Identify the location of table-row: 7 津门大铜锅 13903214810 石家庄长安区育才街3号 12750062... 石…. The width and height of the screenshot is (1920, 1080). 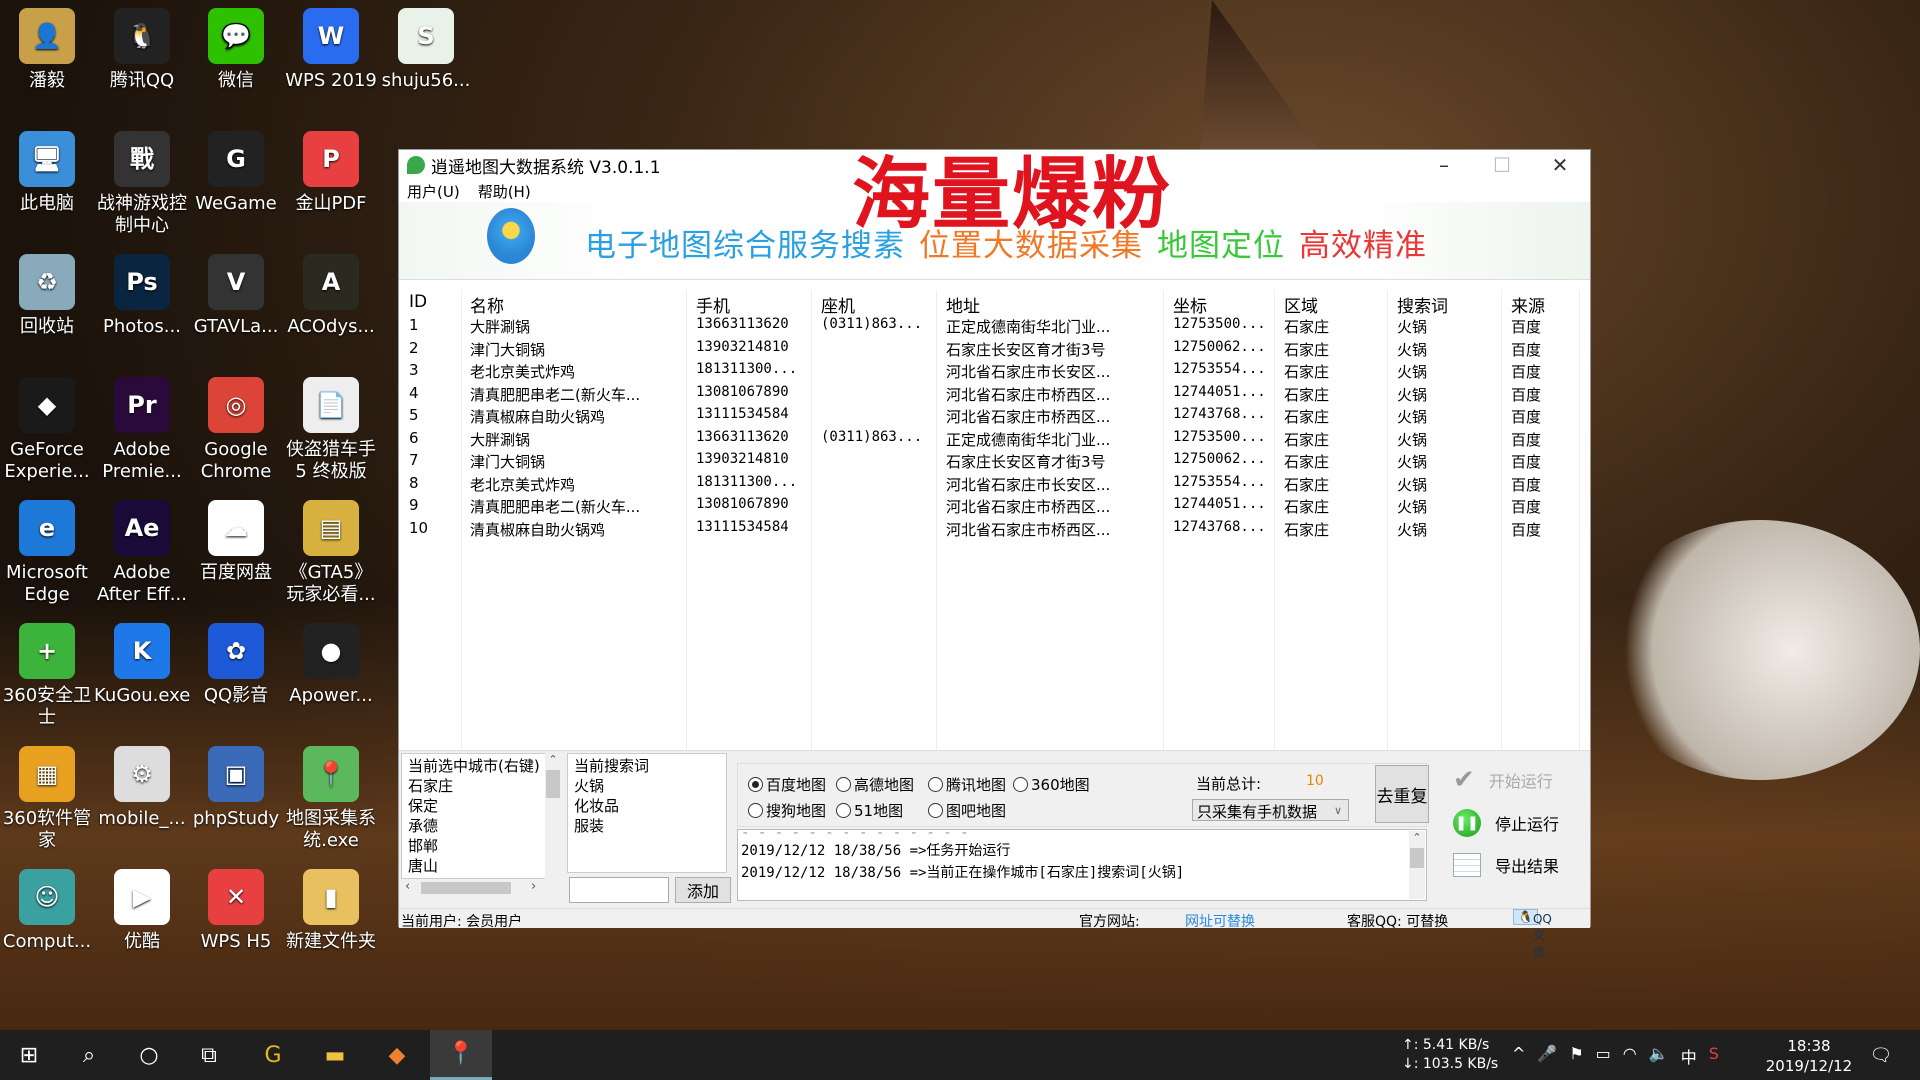
(994, 460).